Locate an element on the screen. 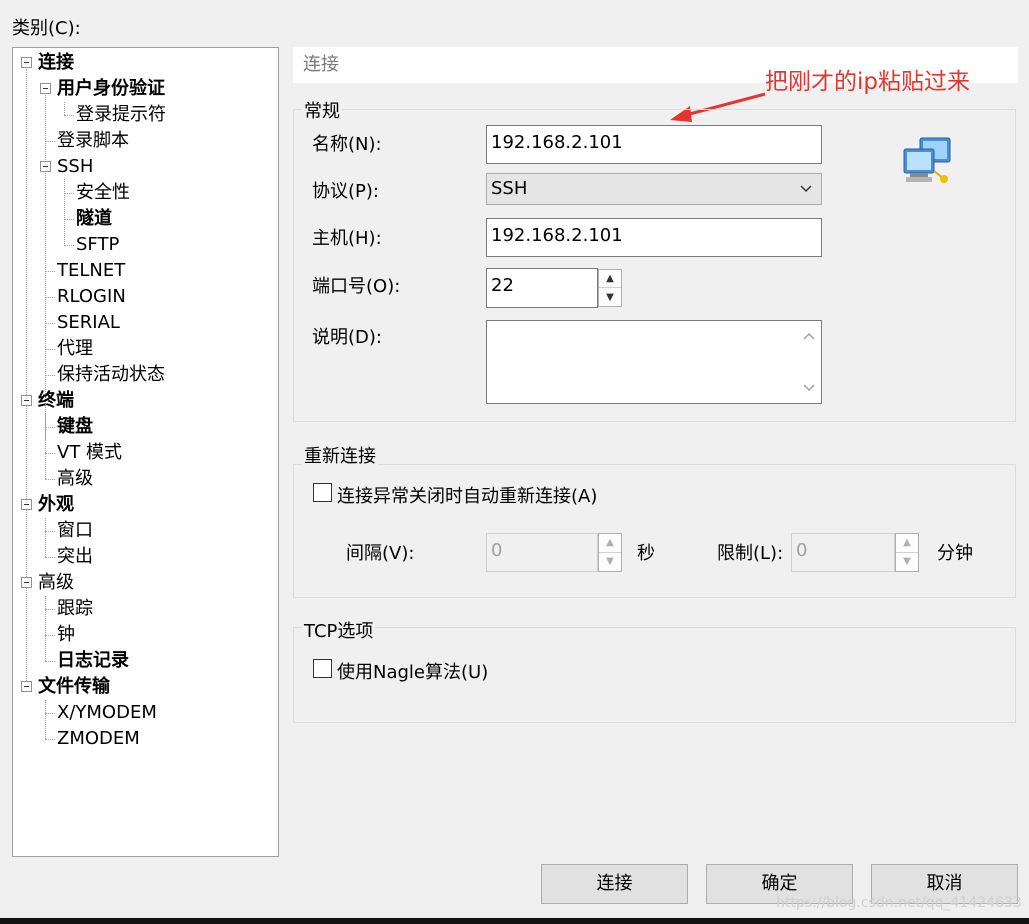 The image size is (1029, 924). tree-item-advanced: 高级 is located at coordinates (56, 583).